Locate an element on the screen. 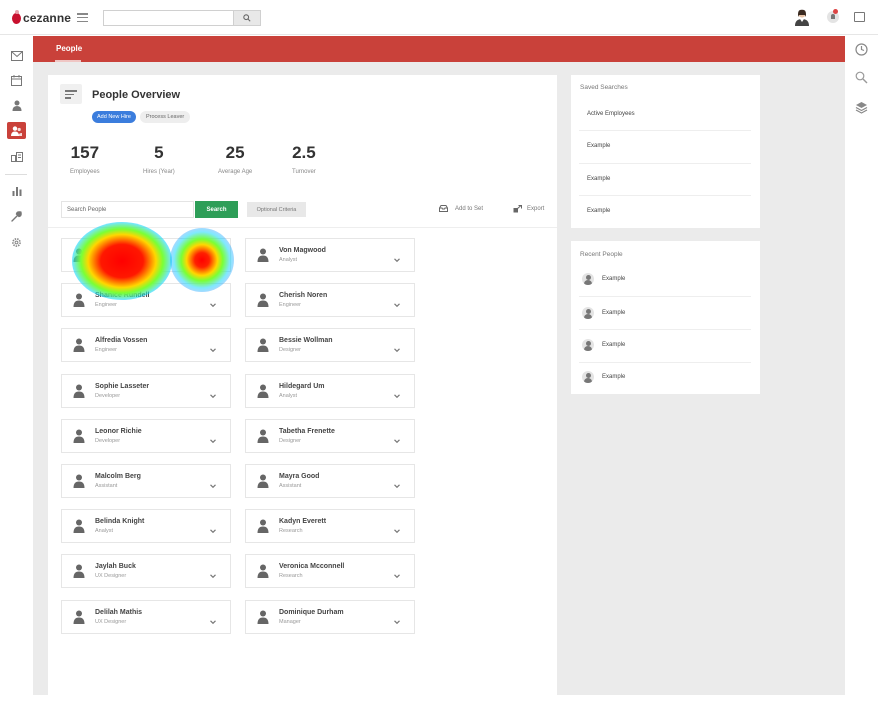 The height and width of the screenshot is (703, 878). person-card: Dominique Durham Manager is located at coordinates (330, 617).